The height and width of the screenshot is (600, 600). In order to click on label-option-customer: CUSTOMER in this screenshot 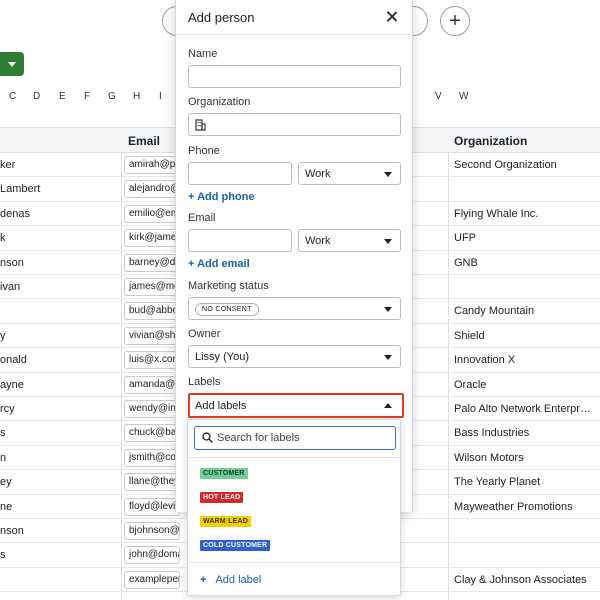, I will do `click(224, 473)`.